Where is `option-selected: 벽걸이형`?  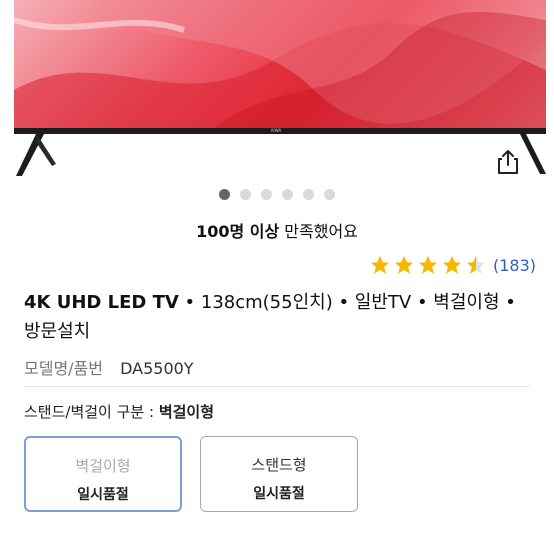 option-selected: 벽걸이형 is located at coordinates (186, 412).